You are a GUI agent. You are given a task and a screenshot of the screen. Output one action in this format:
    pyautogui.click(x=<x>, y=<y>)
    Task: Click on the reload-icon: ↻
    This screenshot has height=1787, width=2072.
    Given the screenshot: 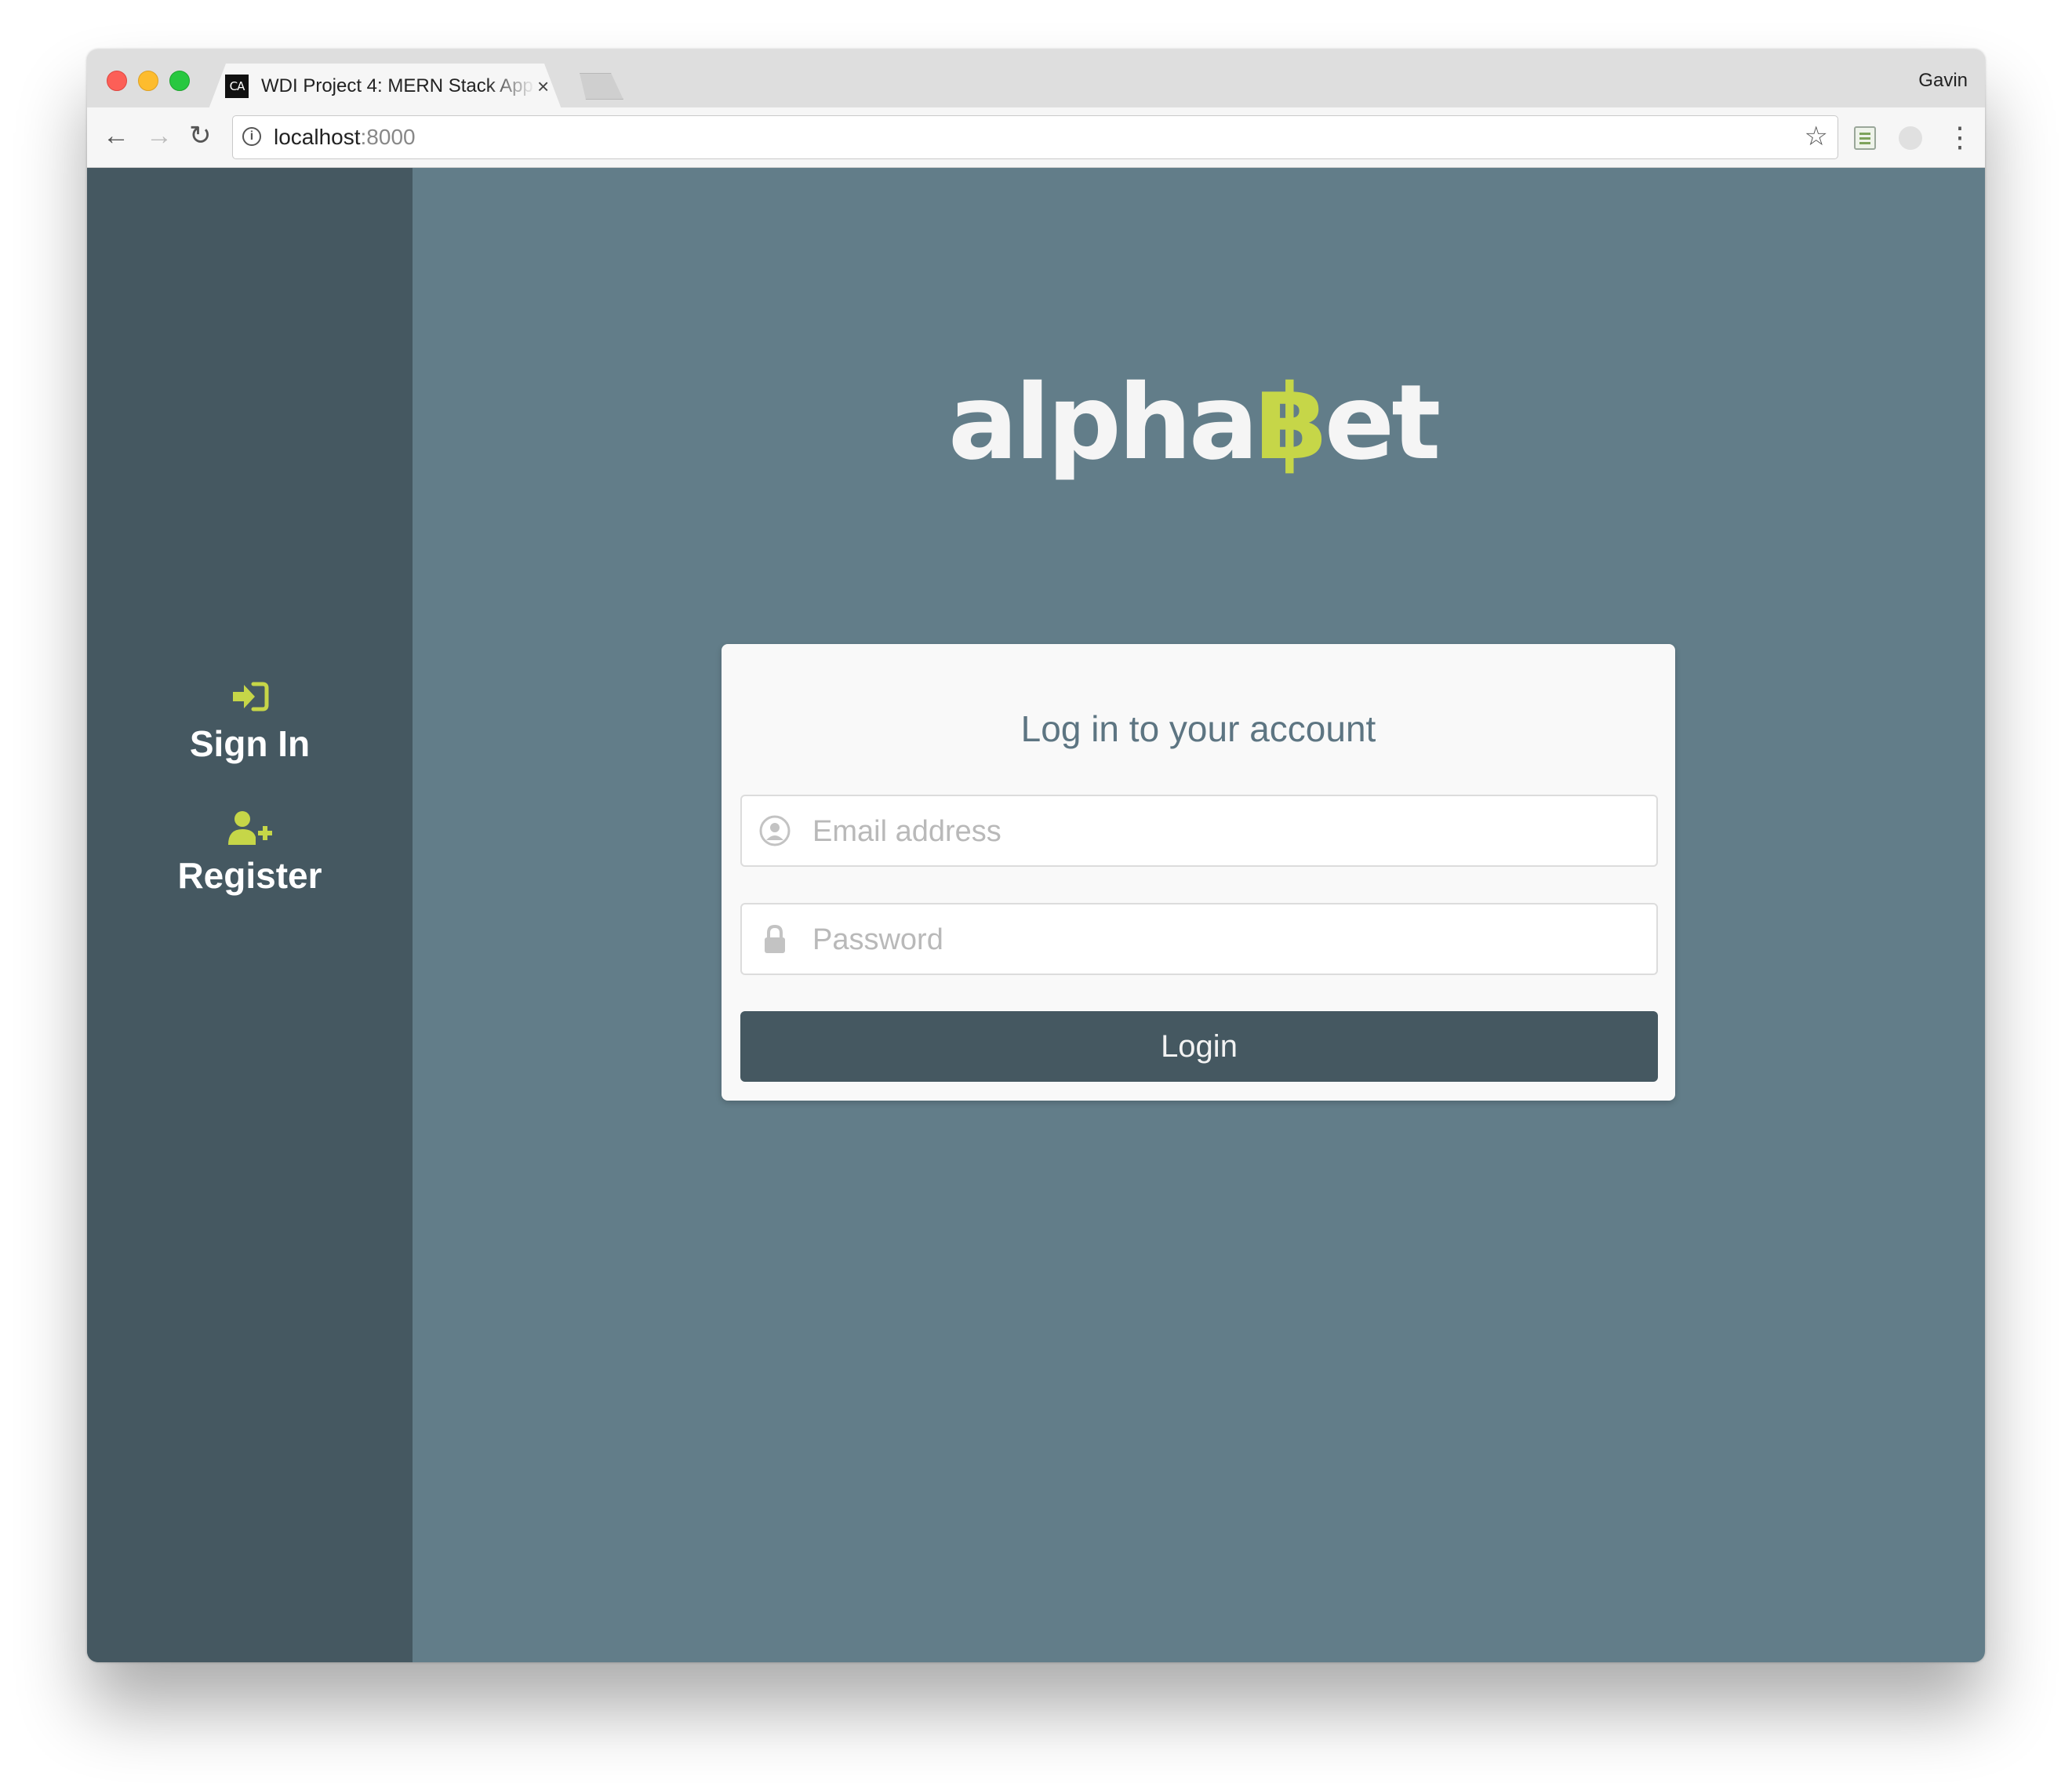 What is the action you would take?
    pyautogui.click(x=201, y=135)
    